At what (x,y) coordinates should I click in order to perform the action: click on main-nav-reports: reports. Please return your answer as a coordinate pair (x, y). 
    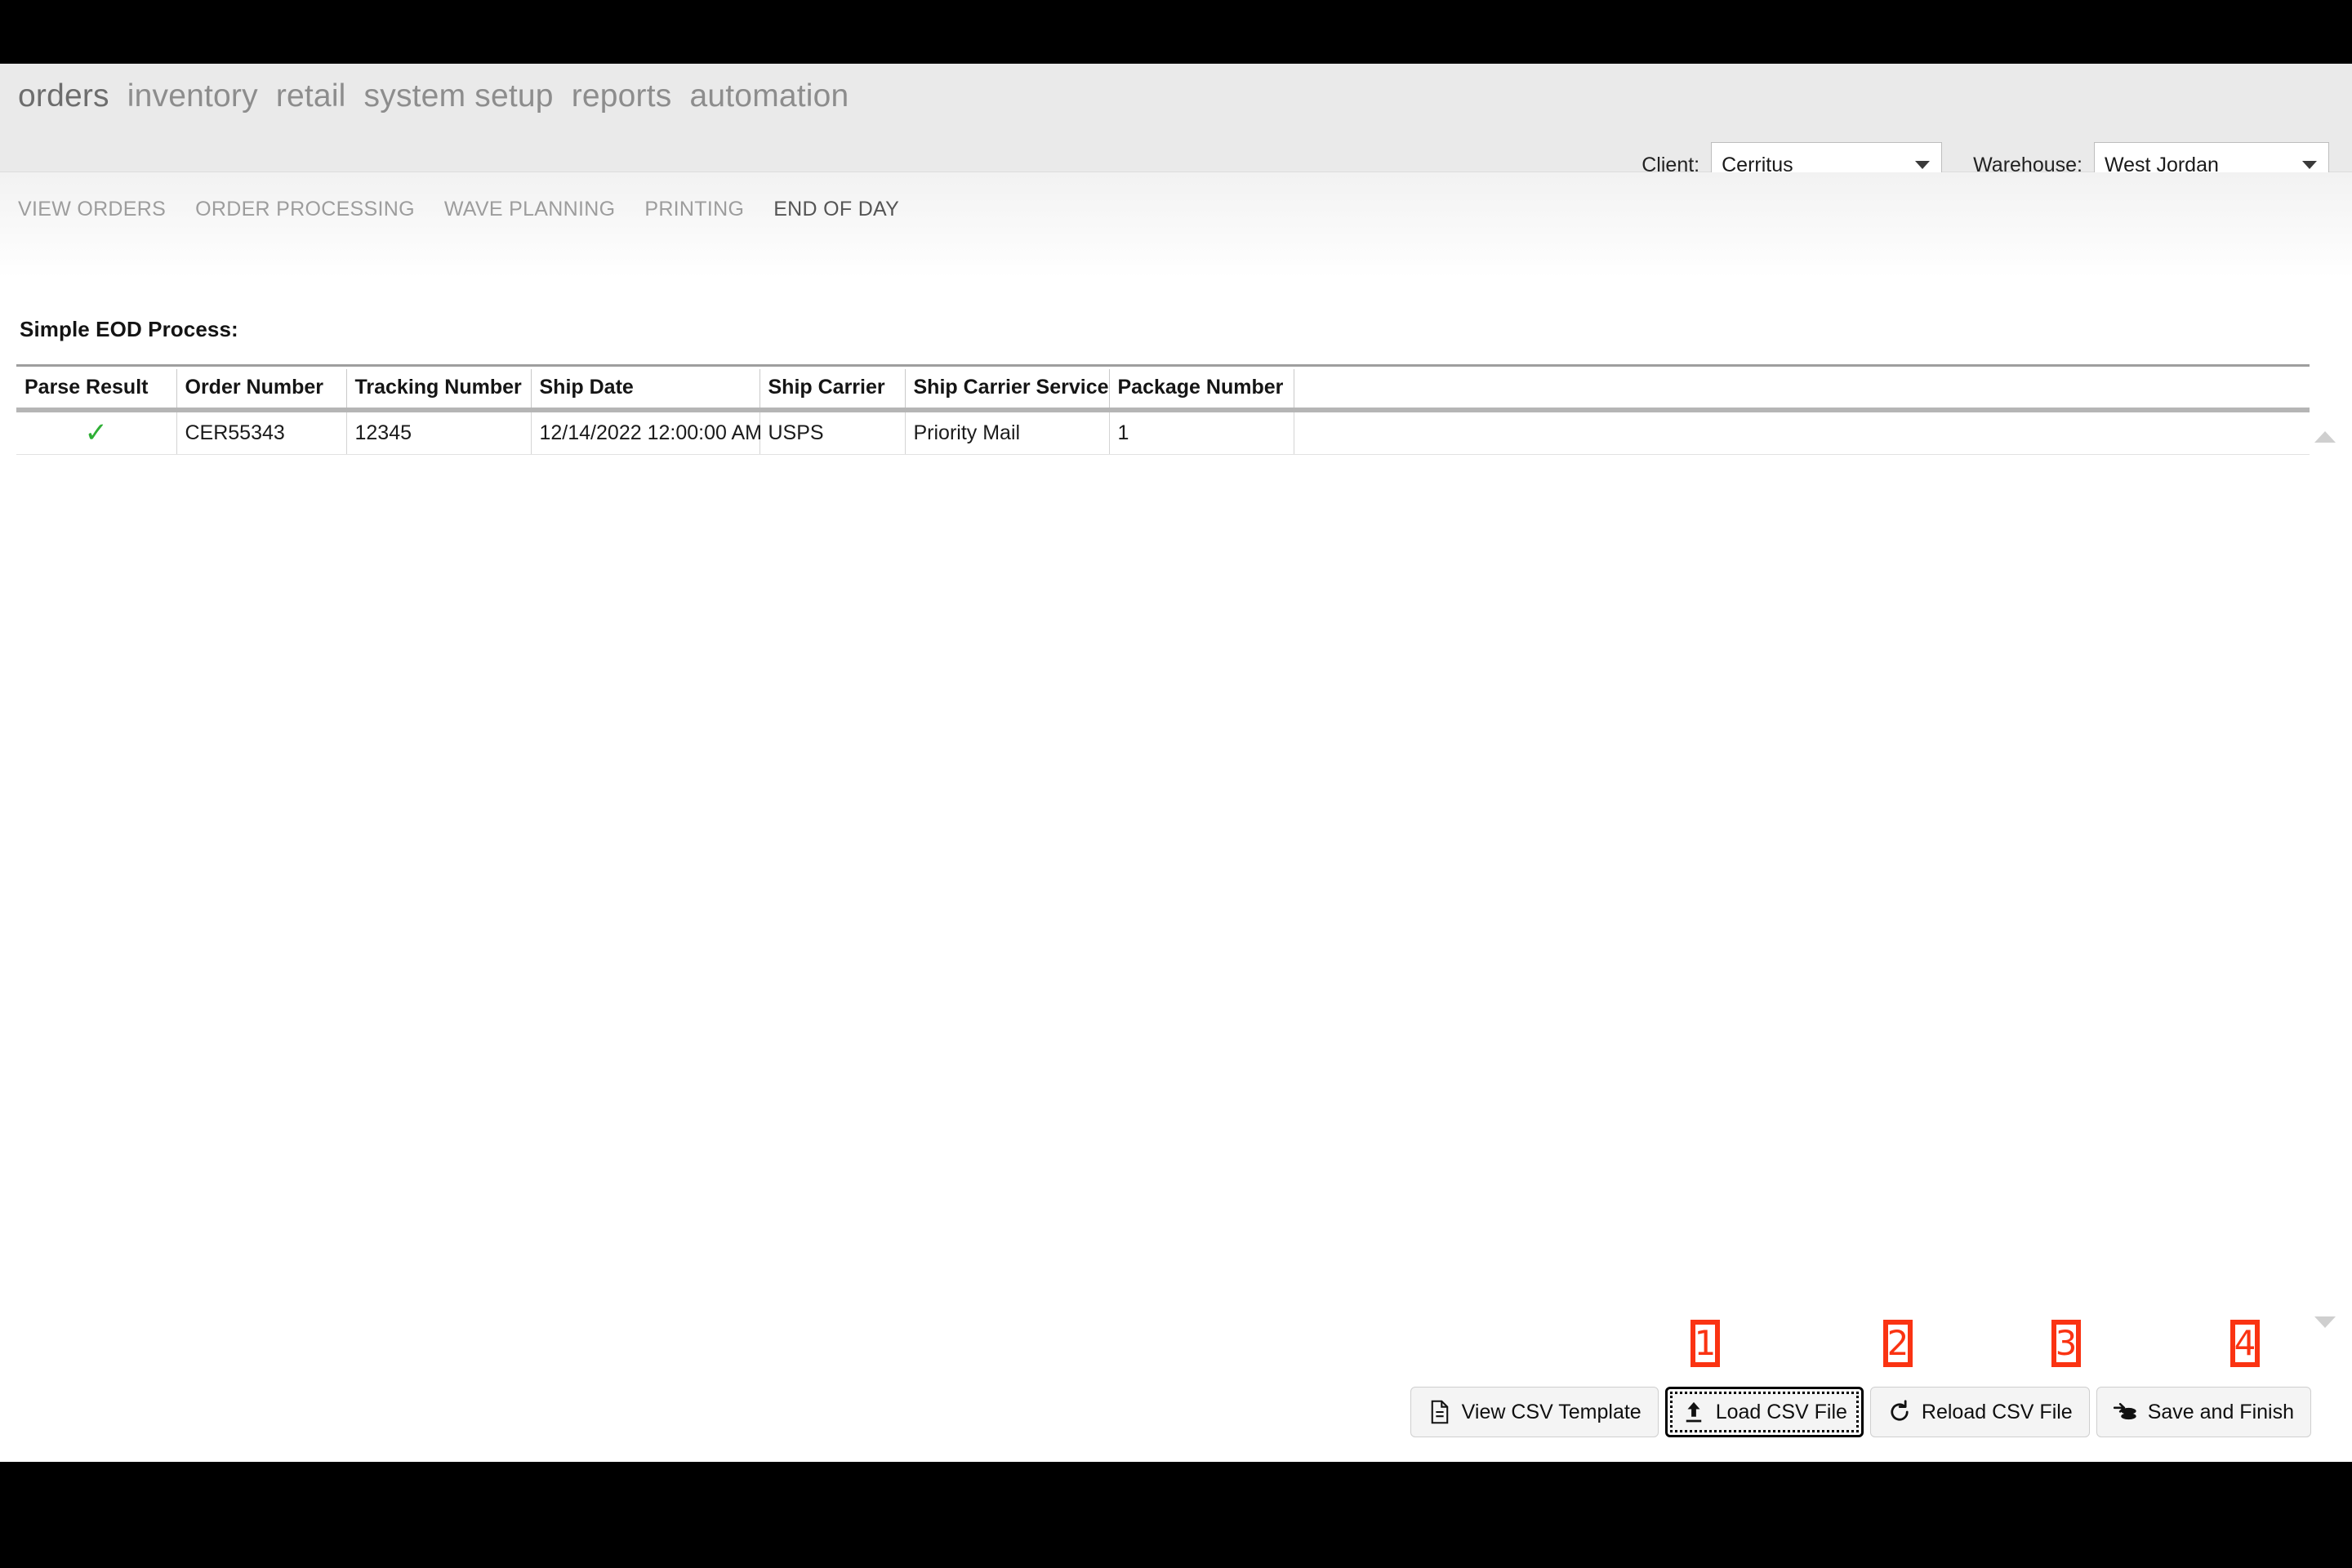
    Looking at the image, I should click on (631, 96).